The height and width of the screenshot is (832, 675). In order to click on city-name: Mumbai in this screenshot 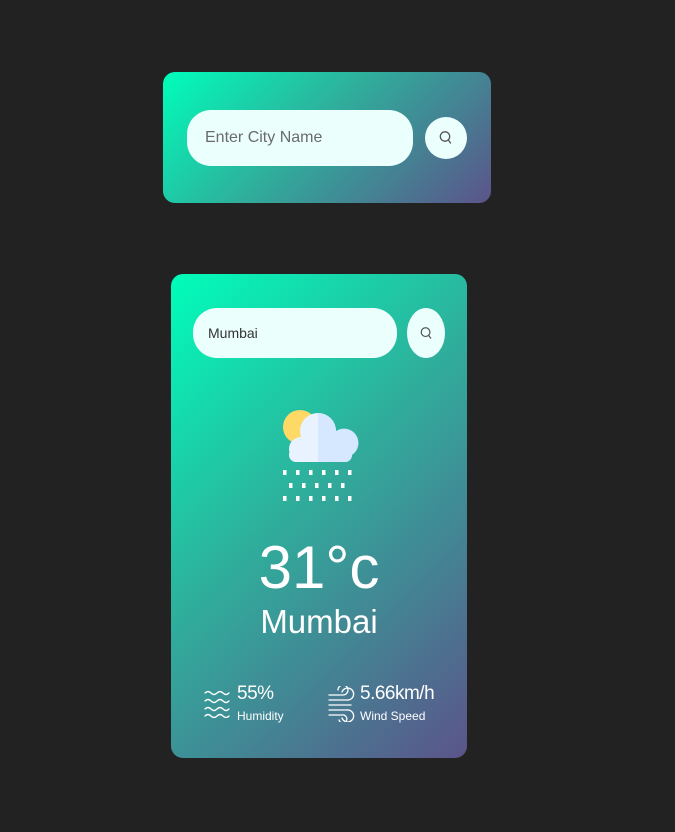, I will do `click(319, 621)`.